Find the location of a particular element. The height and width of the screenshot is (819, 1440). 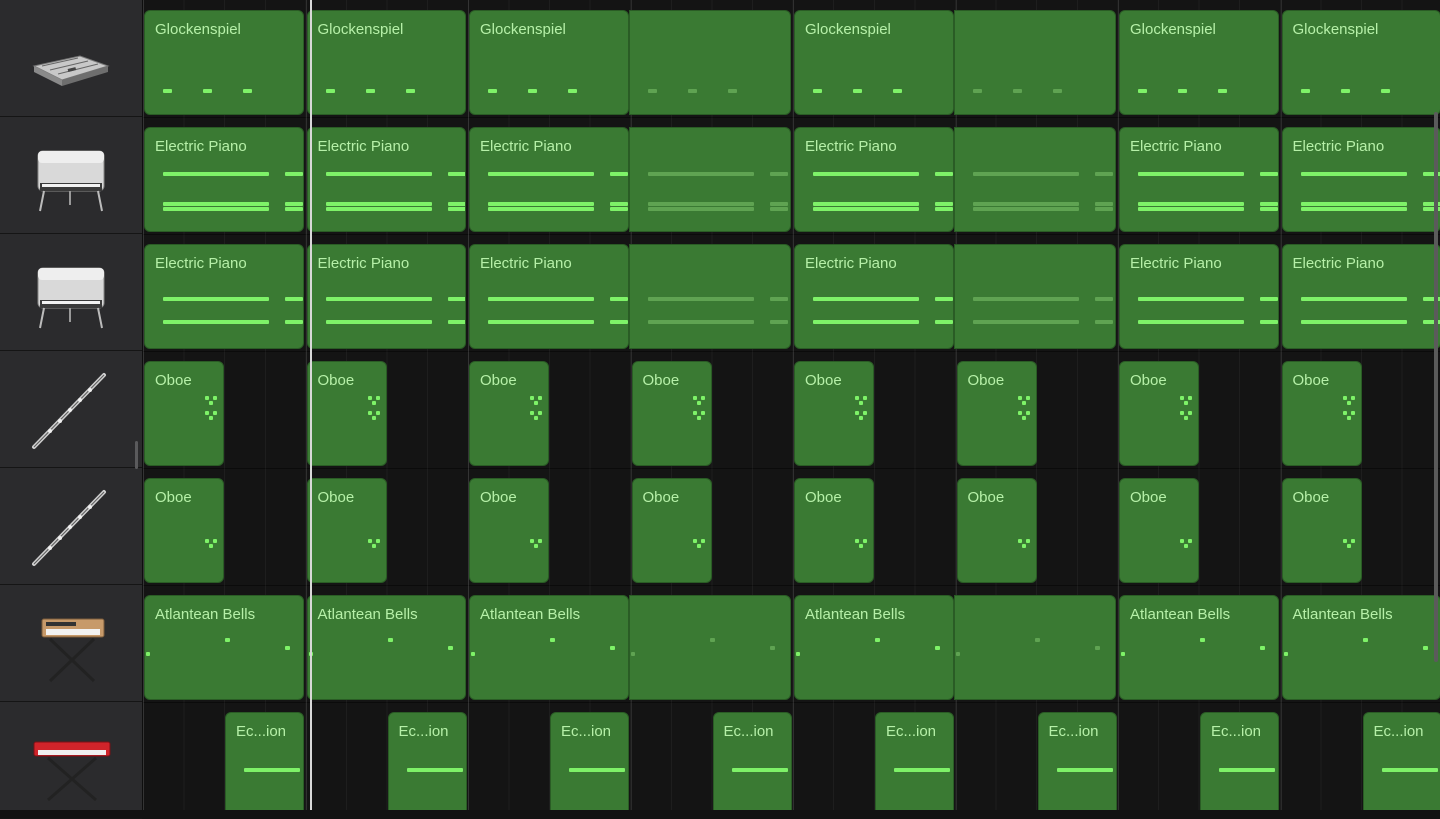

resize-handle is located at coordinates (136, 455).